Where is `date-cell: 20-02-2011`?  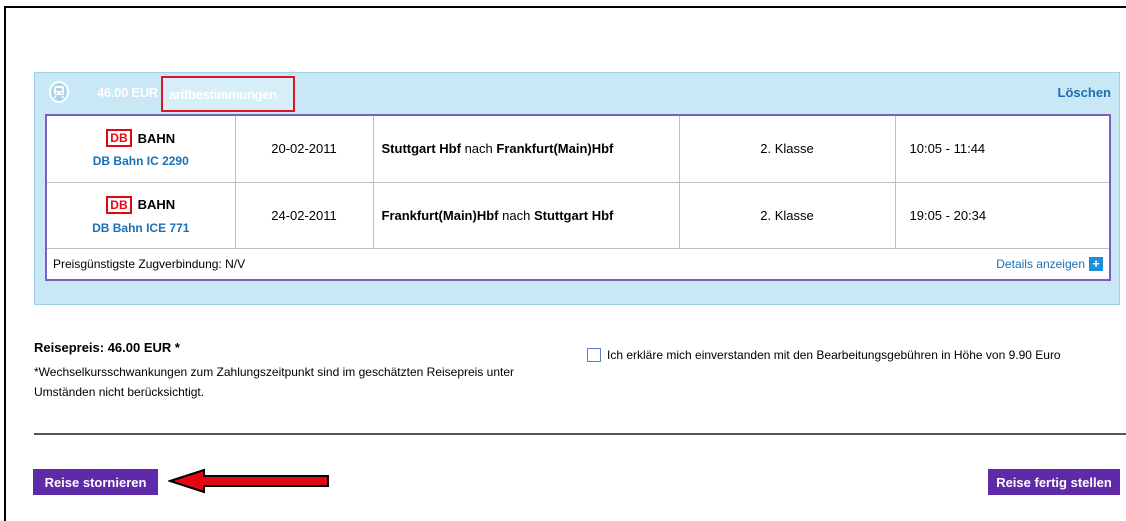
date-cell: 20-02-2011 is located at coordinates (304, 149).